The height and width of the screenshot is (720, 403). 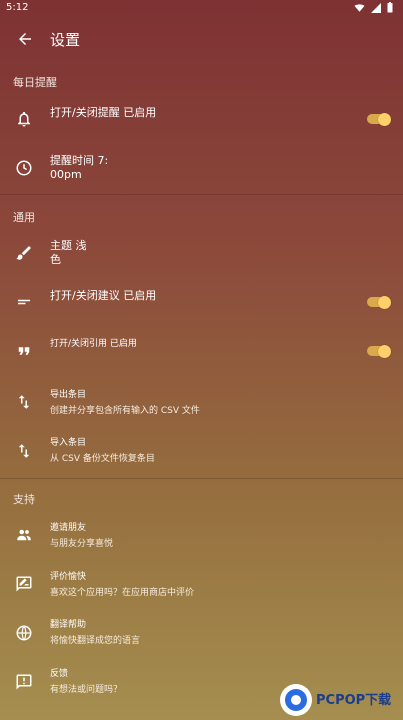 What do you see at coordinates (24, 584) in the screenshot?
I see `rate-review-icon` at bounding box center [24, 584].